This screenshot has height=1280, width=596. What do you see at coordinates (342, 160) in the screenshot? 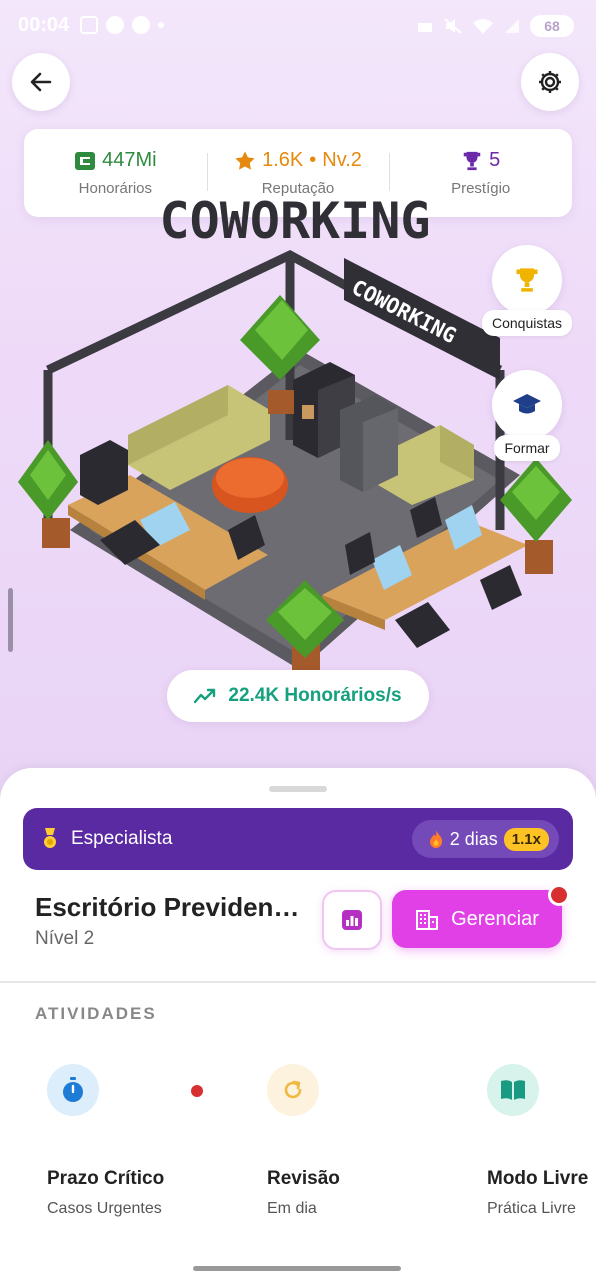
I see `reputation-level: Nv.2` at bounding box center [342, 160].